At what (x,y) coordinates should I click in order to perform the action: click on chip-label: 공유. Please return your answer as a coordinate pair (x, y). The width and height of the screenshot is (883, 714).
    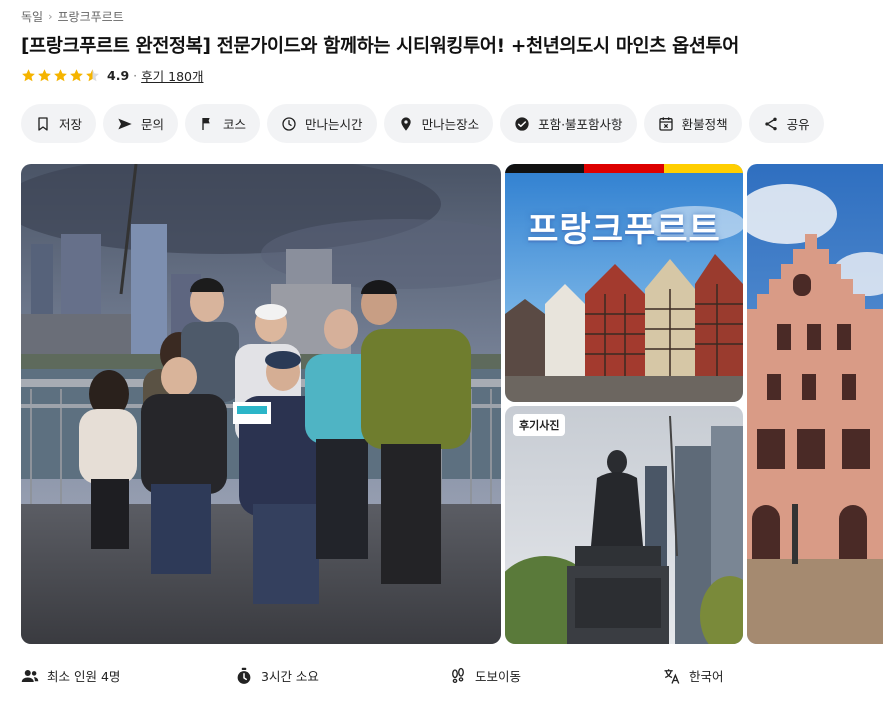
    Looking at the image, I should click on (798, 124).